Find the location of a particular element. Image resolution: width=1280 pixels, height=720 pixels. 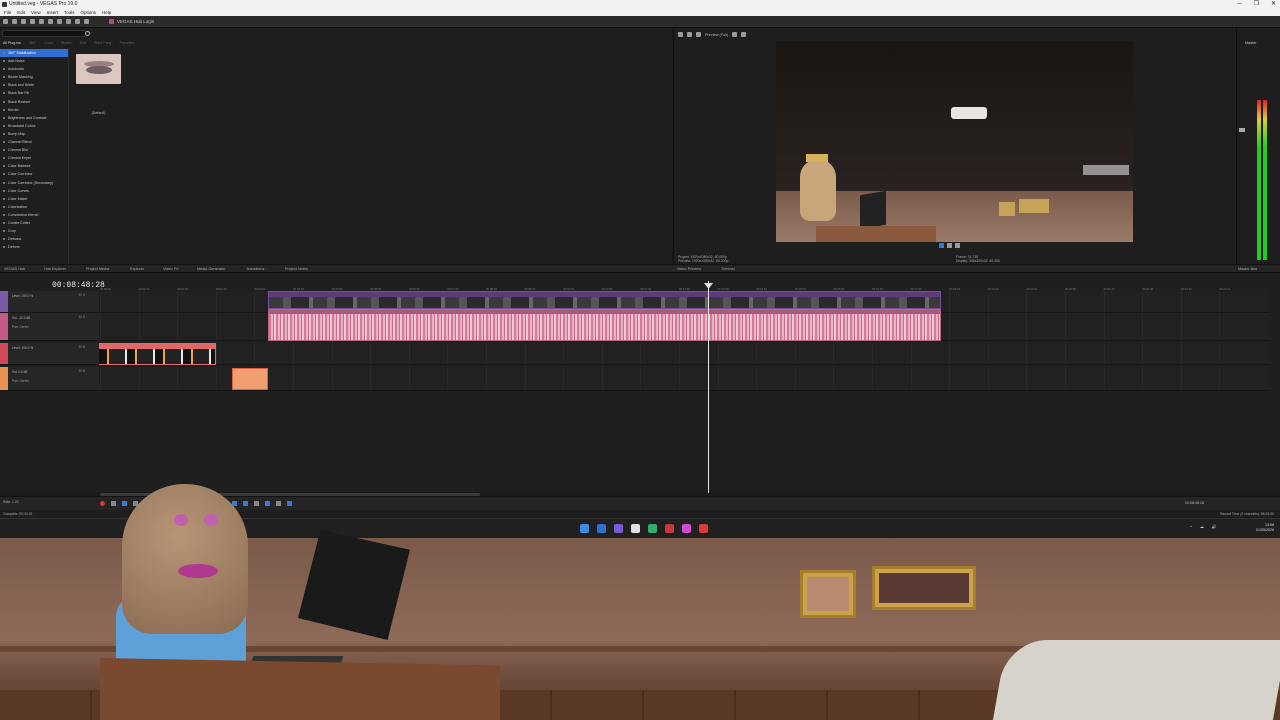

video-event is located at coordinates (604, 300).